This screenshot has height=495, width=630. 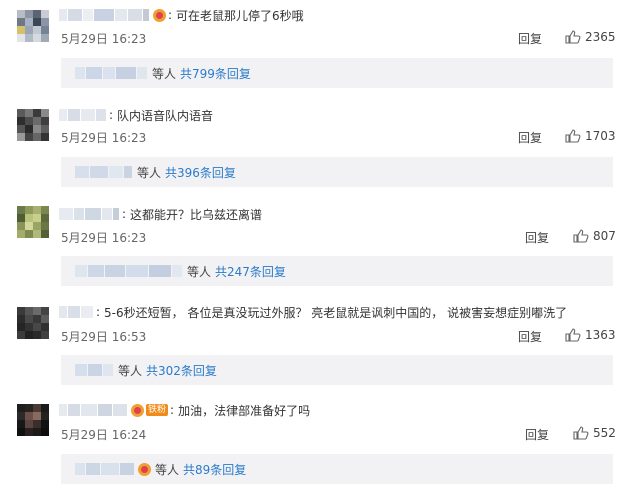 I want to click on comment-line: : 这都能开？比乌兹还离谱, so click(x=160, y=214).